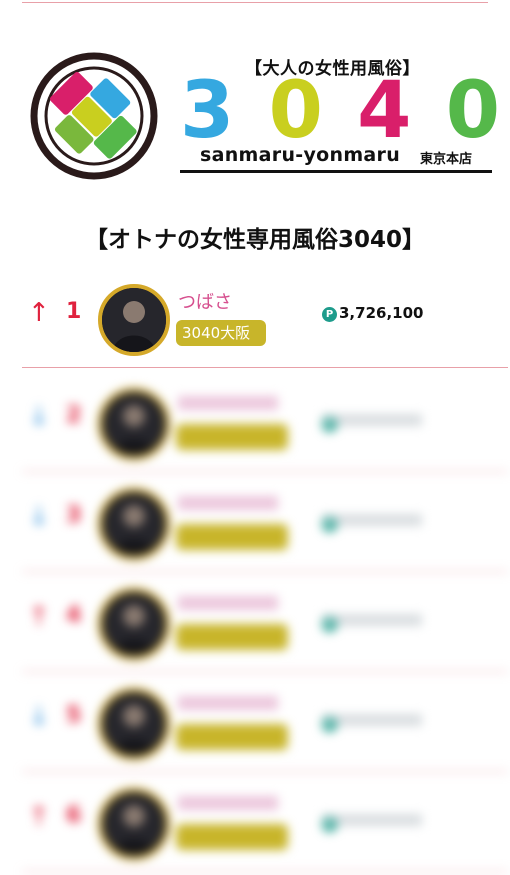  I want to click on logo-romaji: sanmaru-yonmaru, so click(300, 155).